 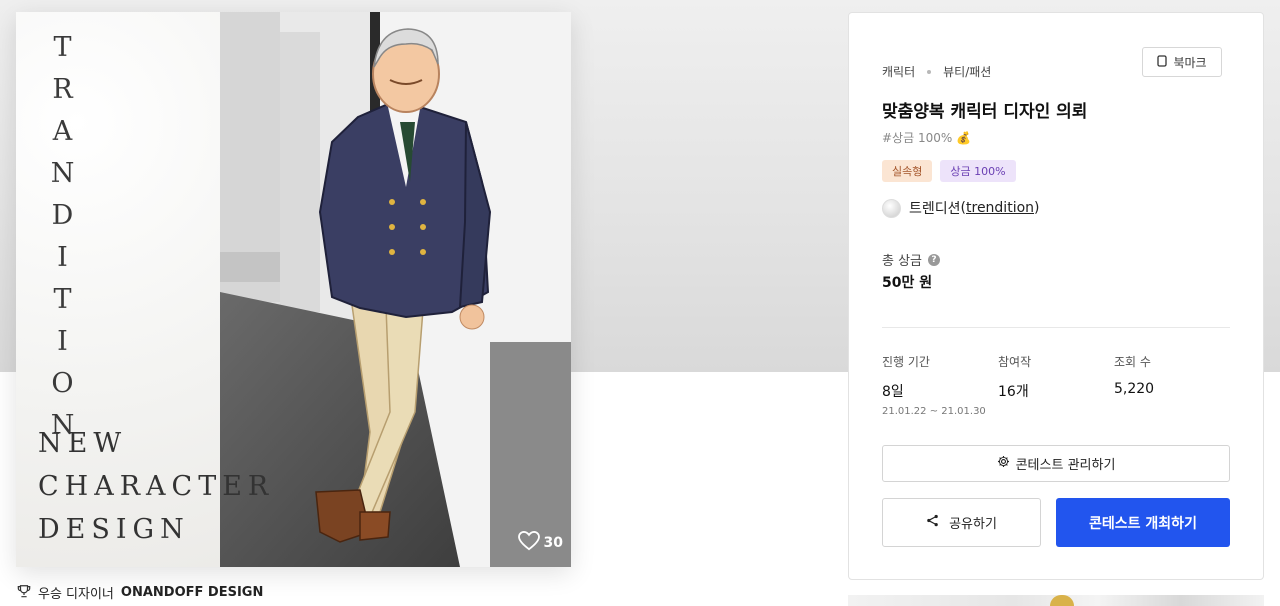 What do you see at coordinates (985, 112) in the screenshot?
I see `contest-title: 맞춤양복 캐릭터 디자인 의뢰` at bounding box center [985, 112].